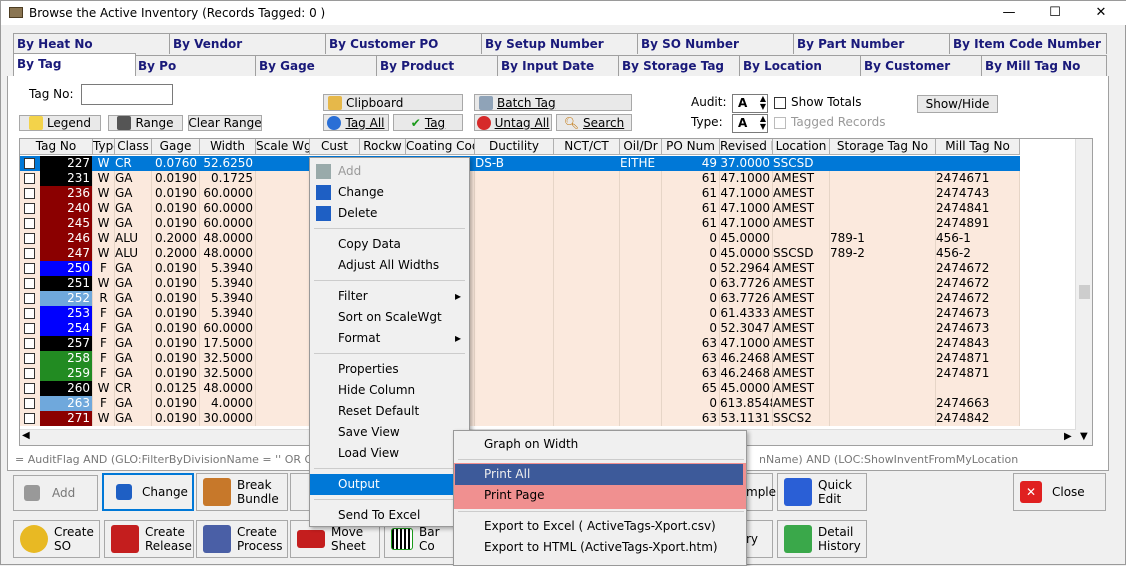 The width and height of the screenshot is (1126, 566). What do you see at coordinates (750, 123) in the screenshot?
I see `type-spinner: A ▲ ▼` at bounding box center [750, 123].